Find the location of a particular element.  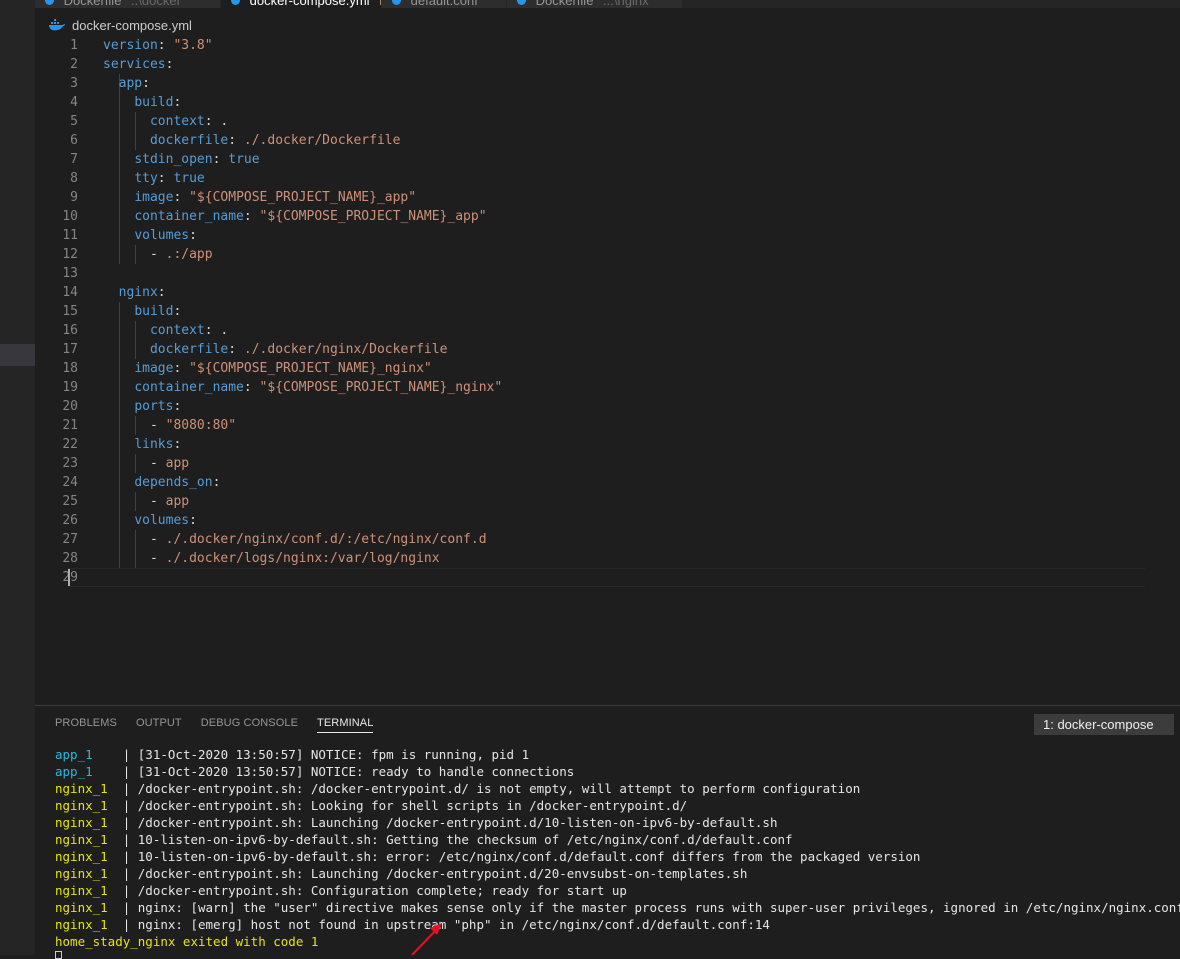

tab-label: default.conf is located at coordinates (444, 4).